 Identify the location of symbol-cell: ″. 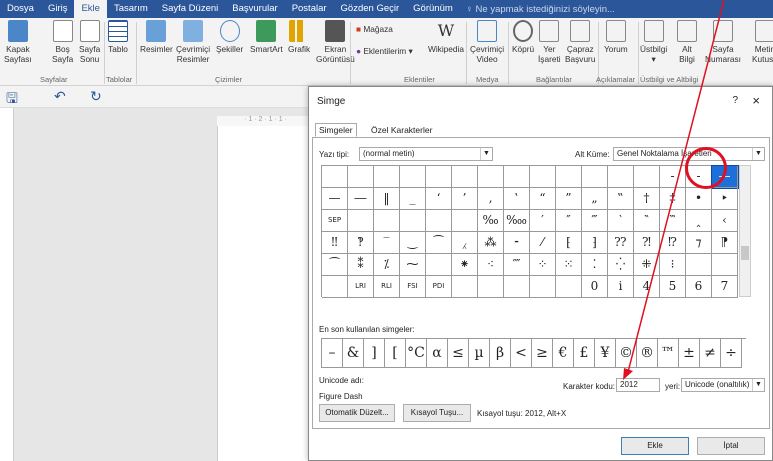
(569, 221).